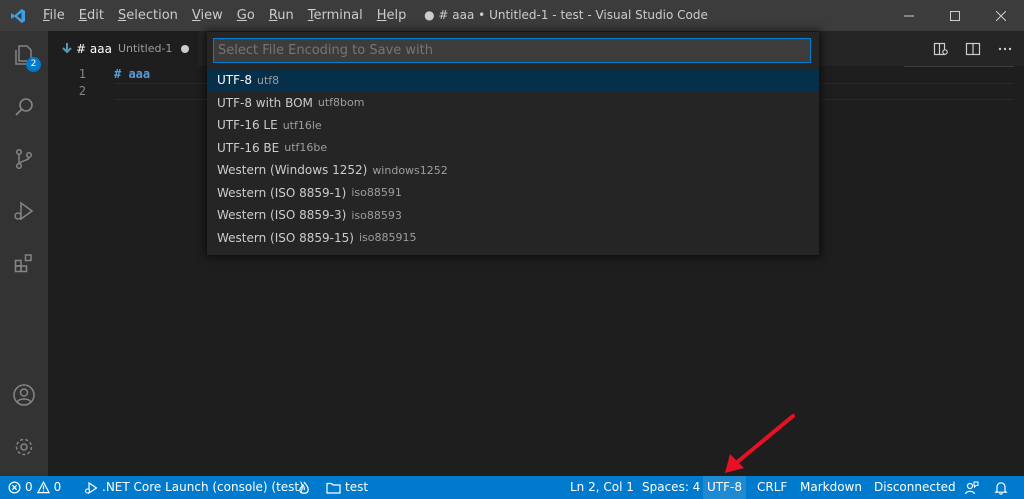  I want to click on debug-launch-status: .NET Core Launch (console) (test), so click(194, 487).